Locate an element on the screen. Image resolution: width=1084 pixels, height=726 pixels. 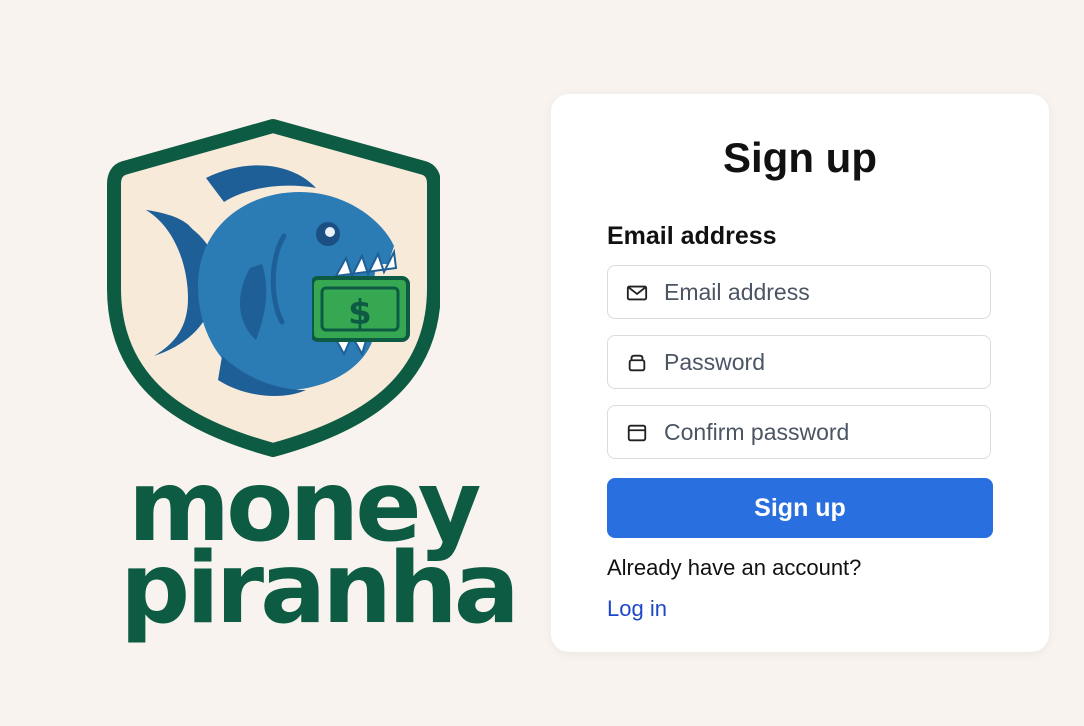
login-link: Log in is located at coordinates (637, 609).